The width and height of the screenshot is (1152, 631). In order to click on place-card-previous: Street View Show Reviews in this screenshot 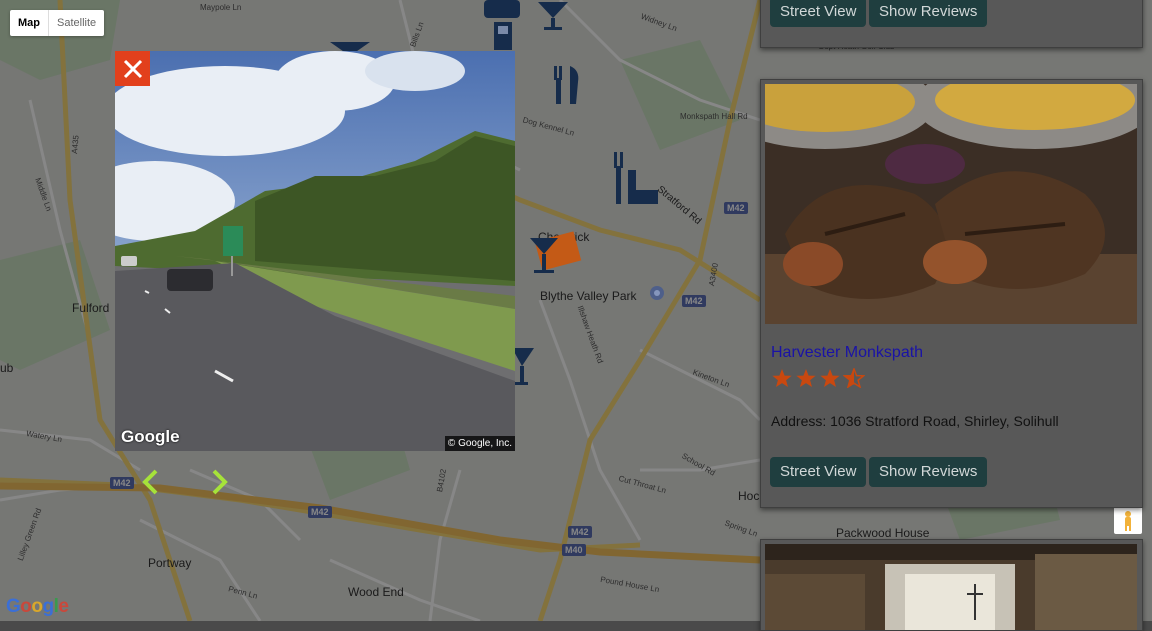, I will do `click(951, 24)`.